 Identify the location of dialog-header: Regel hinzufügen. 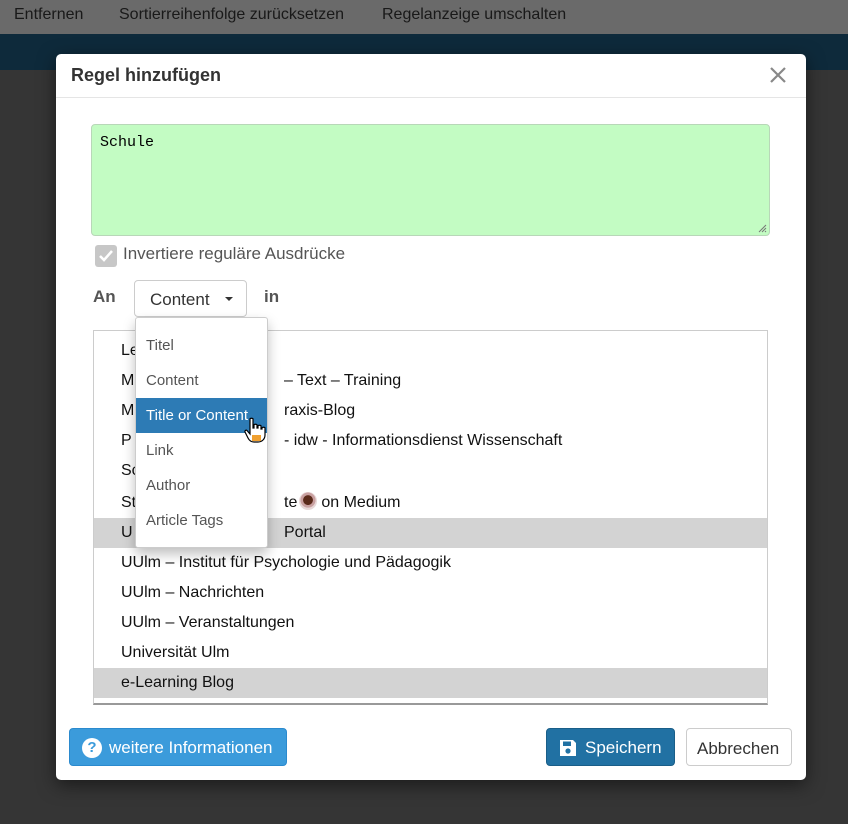
(431, 76).